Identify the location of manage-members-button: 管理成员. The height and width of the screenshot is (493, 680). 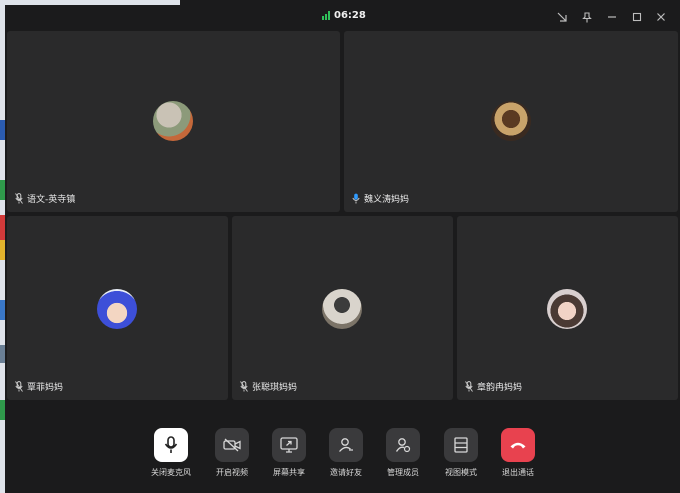
(403, 453).